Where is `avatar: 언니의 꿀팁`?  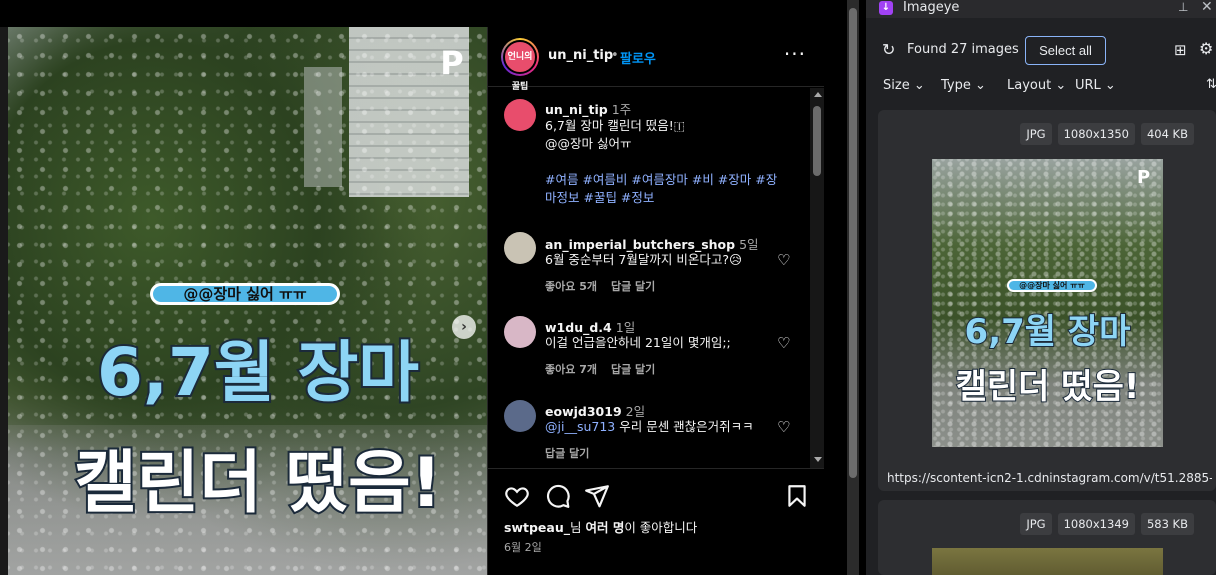 avatar: 언니의 꿀팁 is located at coordinates (520, 65).